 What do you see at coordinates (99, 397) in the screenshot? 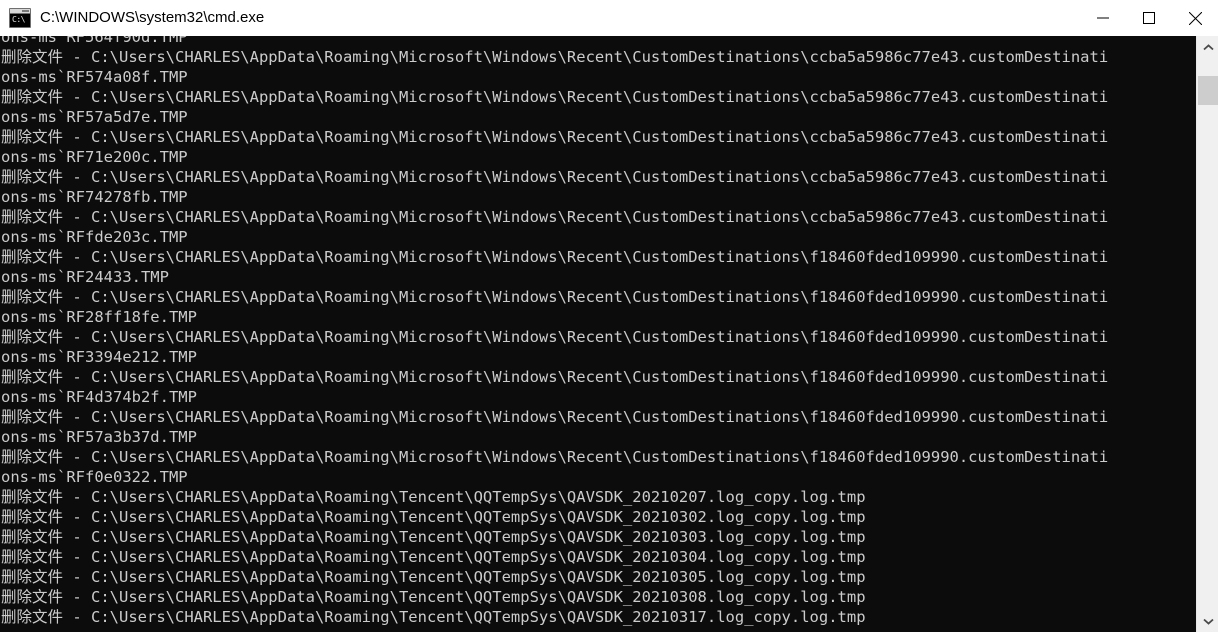
I see `console-line: ons-ms`RF4d374b2f.TMP` at bounding box center [99, 397].